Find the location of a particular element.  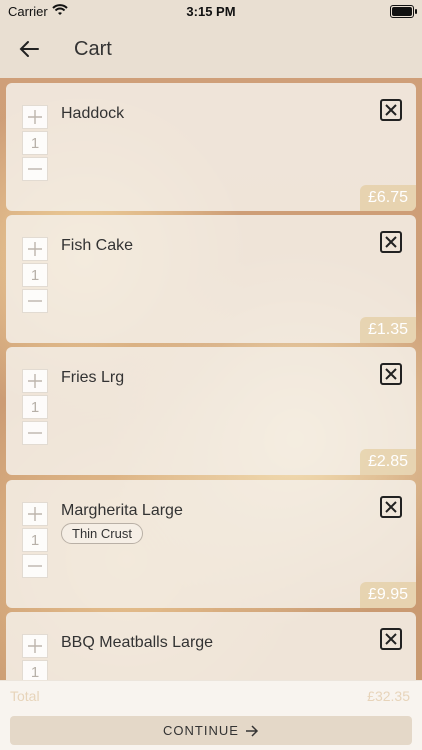

continue-label: CONTINUE is located at coordinates (201, 730).